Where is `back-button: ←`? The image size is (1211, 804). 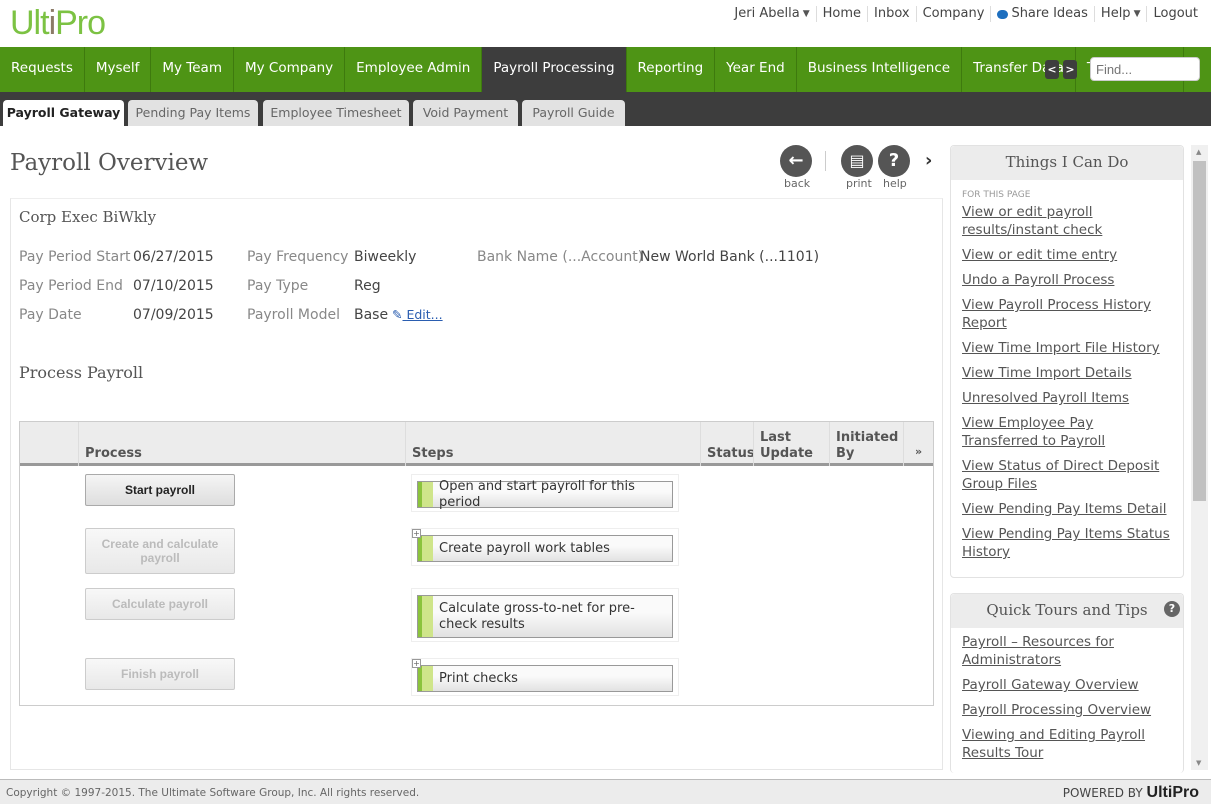
back-button: ← is located at coordinates (796, 161).